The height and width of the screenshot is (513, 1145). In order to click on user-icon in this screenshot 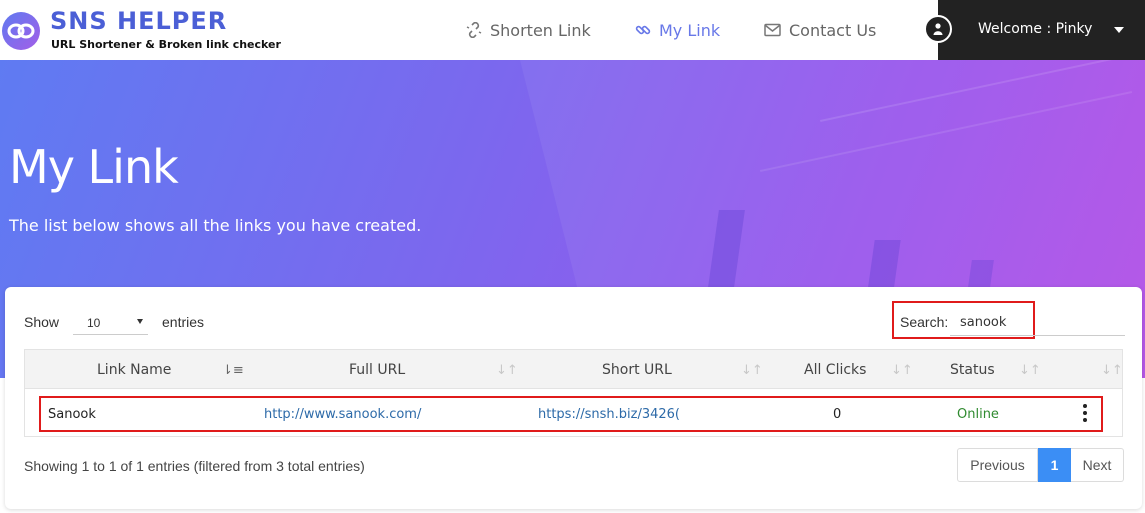, I will do `click(938, 29)`.